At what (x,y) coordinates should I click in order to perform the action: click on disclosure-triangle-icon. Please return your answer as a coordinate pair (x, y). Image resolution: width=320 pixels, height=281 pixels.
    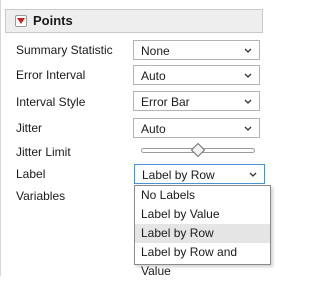
    Looking at the image, I should click on (21, 21).